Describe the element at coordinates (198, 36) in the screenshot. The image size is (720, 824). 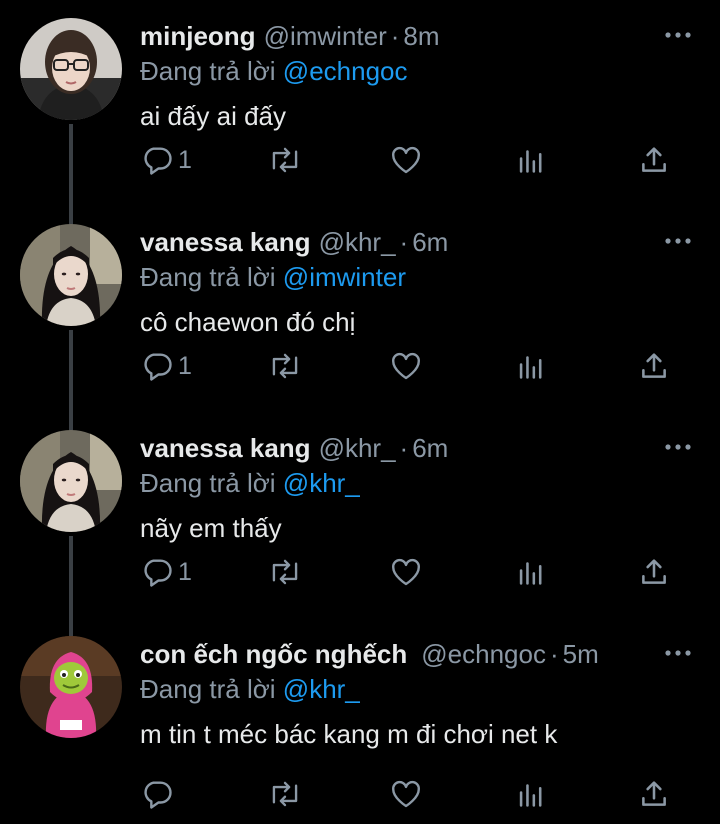
I see `display-name: minjeong` at that location.